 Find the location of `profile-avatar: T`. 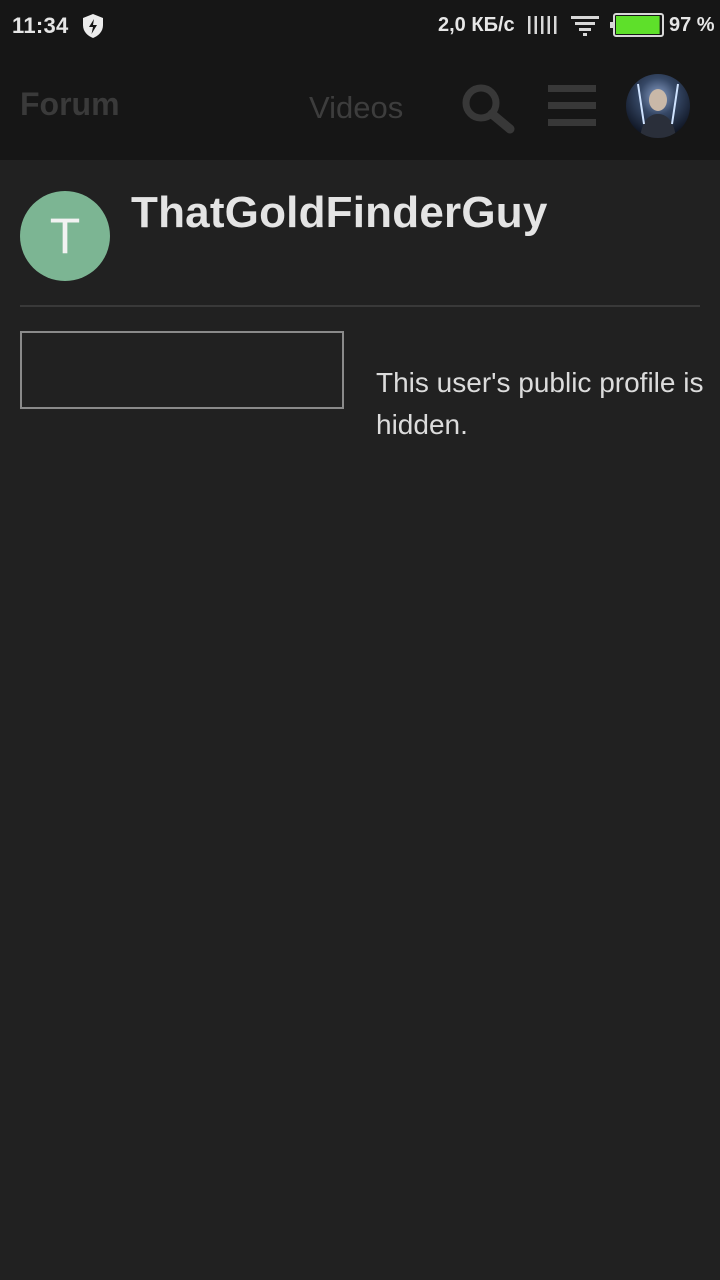

profile-avatar: T is located at coordinates (65, 236).